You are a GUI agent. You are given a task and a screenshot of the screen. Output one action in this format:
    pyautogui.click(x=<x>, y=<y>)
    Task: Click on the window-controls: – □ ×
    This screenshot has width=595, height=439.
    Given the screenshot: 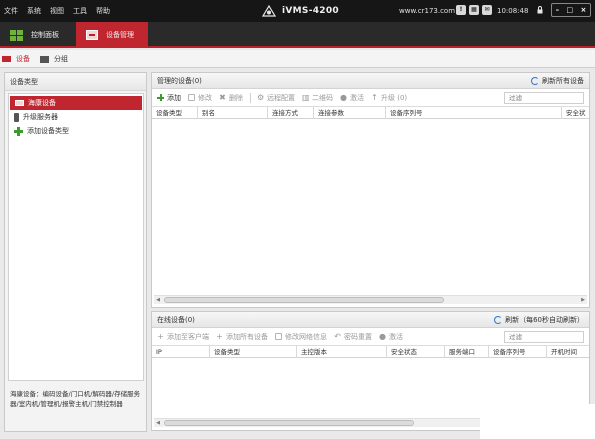 What is the action you would take?
    pyautogui.click(x=571, y=10)
    